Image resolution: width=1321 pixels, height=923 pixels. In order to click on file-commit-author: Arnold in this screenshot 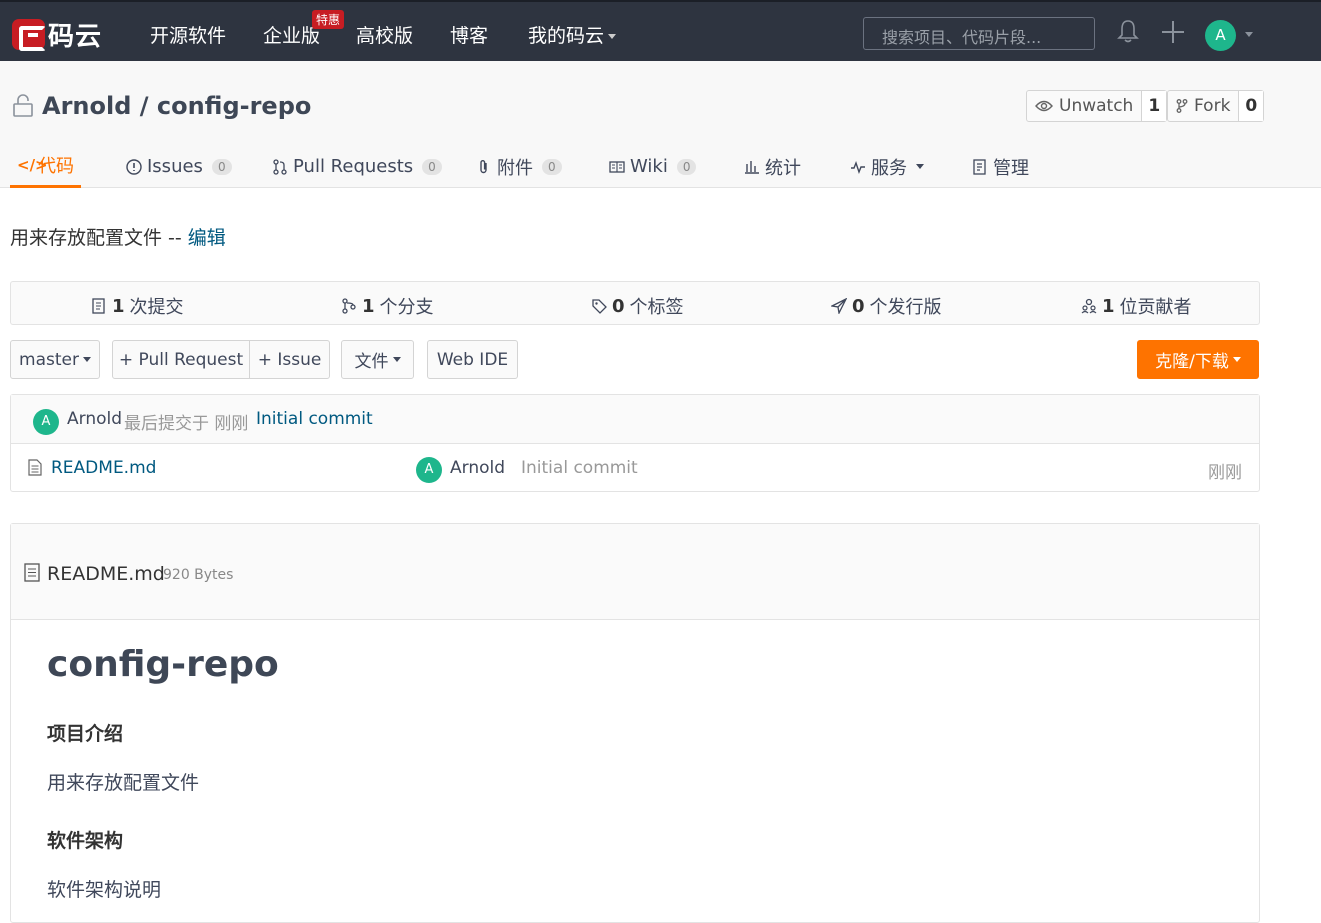, I will do `click(477, 468)`.